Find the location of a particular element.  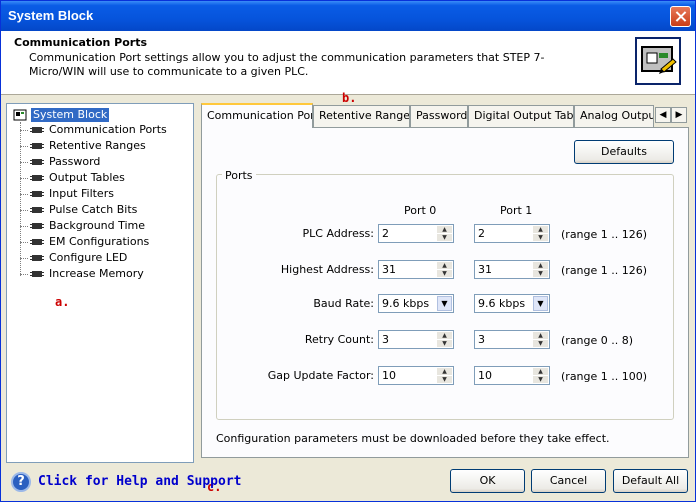

plc-address-port0-spinner: 2 ▲ ▼ is located at coordinates (416, 233).